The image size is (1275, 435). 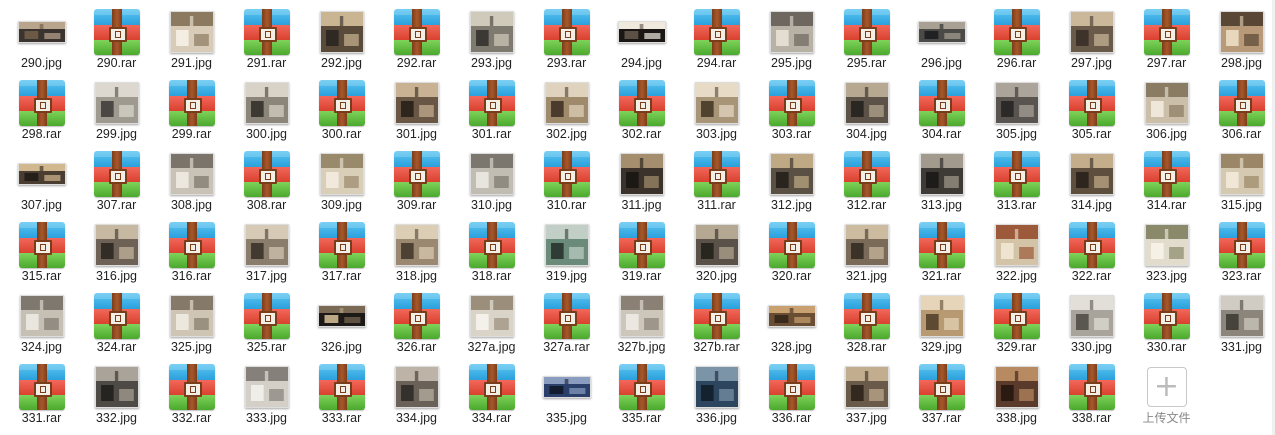 I want to click on file-item-rar: 331.rar, so click(x=41, y=392).